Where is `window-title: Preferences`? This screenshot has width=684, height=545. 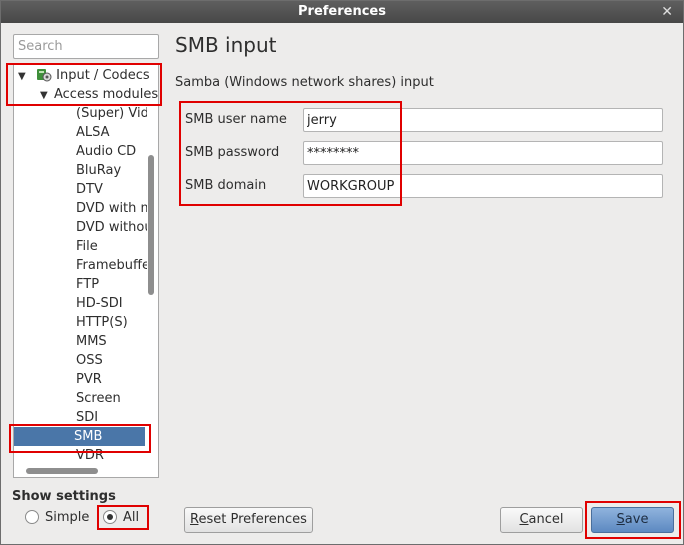
window-title: Preferences is located at coordinates (342, 11).